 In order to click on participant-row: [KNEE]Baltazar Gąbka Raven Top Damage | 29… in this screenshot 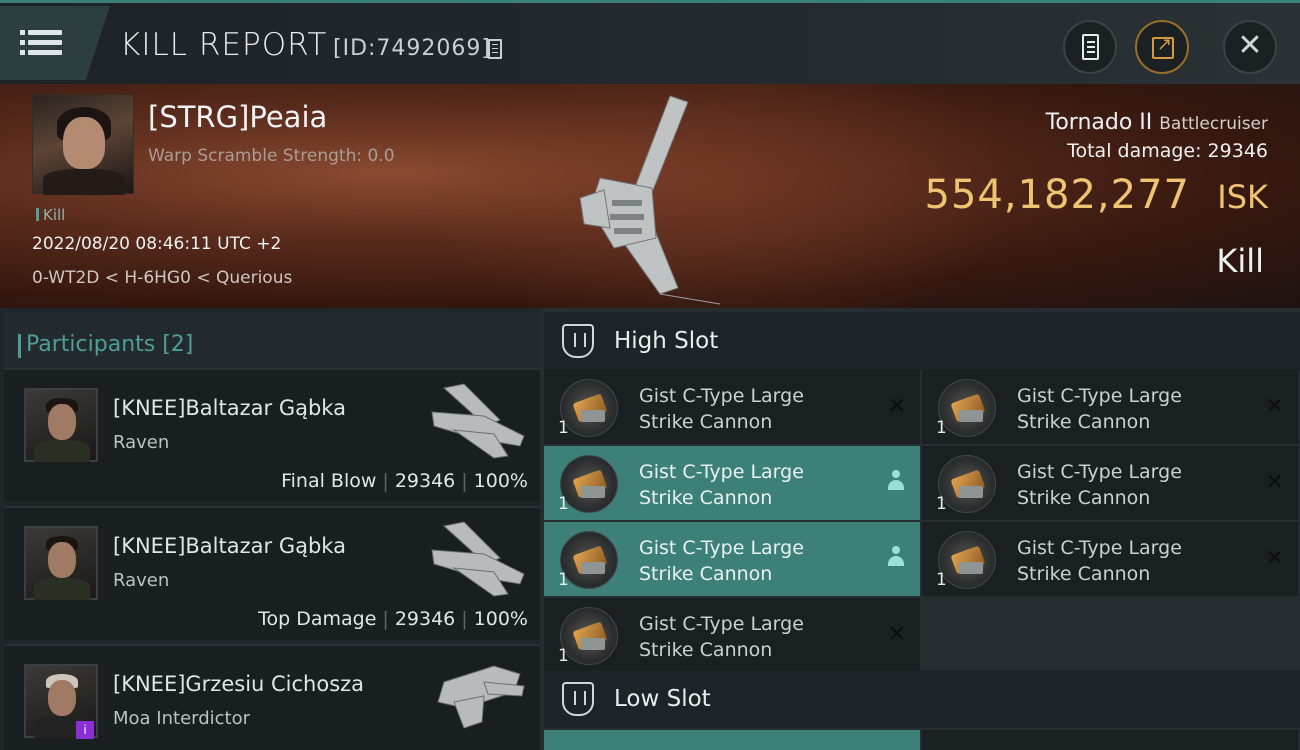, I will do `click(272, 573)`.